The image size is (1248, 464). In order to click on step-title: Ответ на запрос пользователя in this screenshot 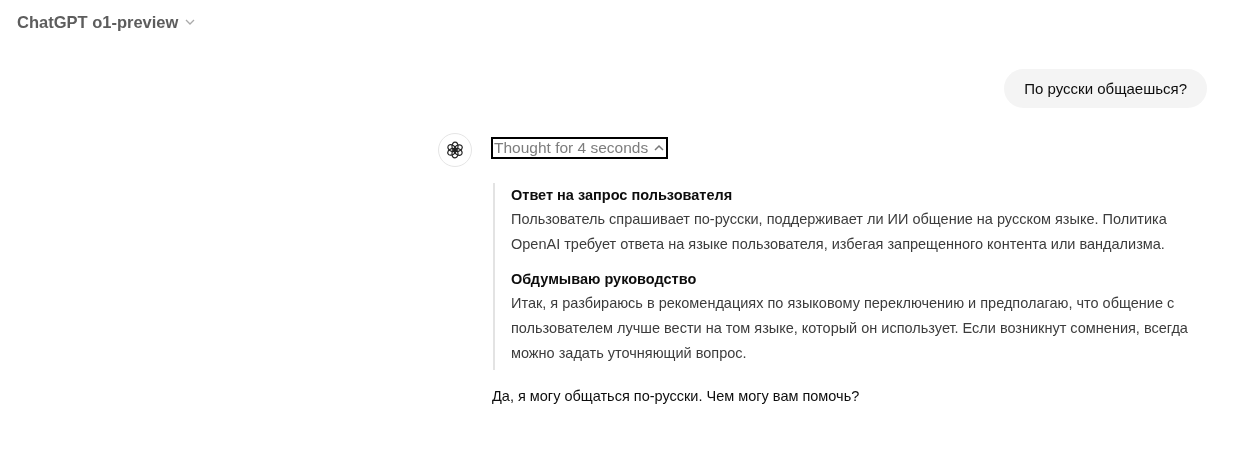, I will do `click(622, 195)`.